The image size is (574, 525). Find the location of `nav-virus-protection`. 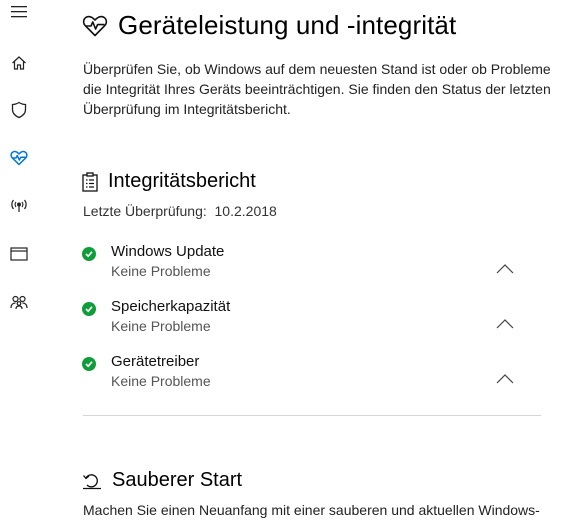

nav-virus-protection is located at coordinates (19, 110).